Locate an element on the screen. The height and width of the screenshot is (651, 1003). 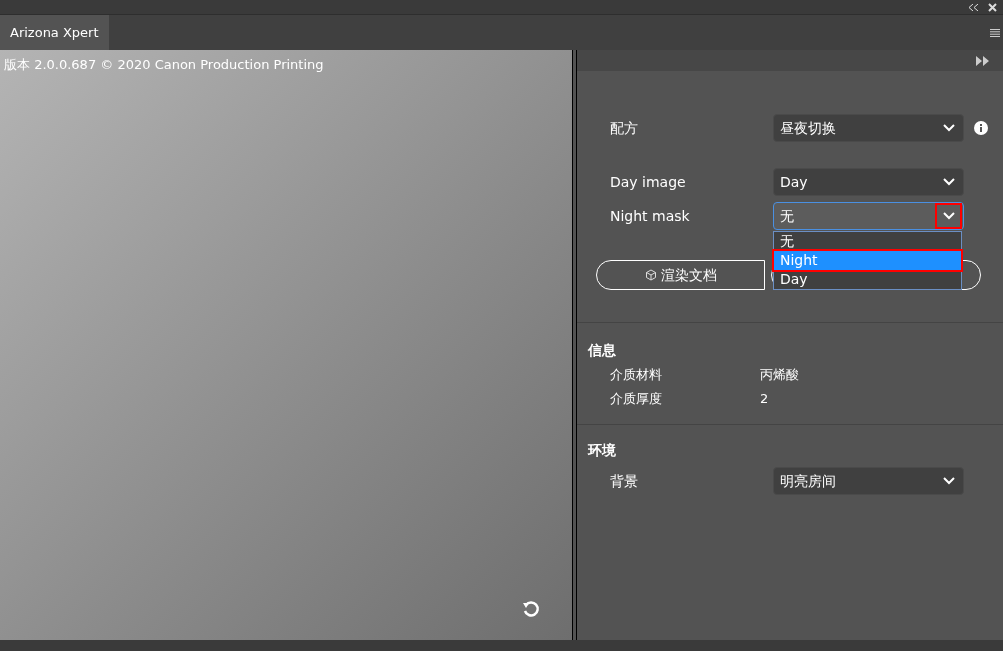
field-label: 配方 is located at coordinates (624, 128).